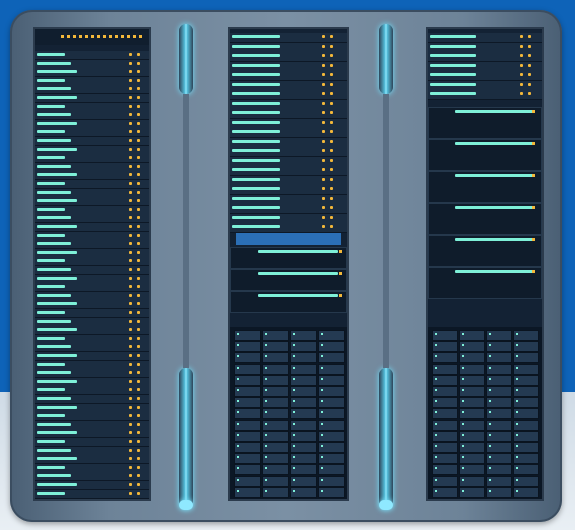 This screenshot has width=575, height=530. I want to click on light-strip-right-upper, so click(386, 59).